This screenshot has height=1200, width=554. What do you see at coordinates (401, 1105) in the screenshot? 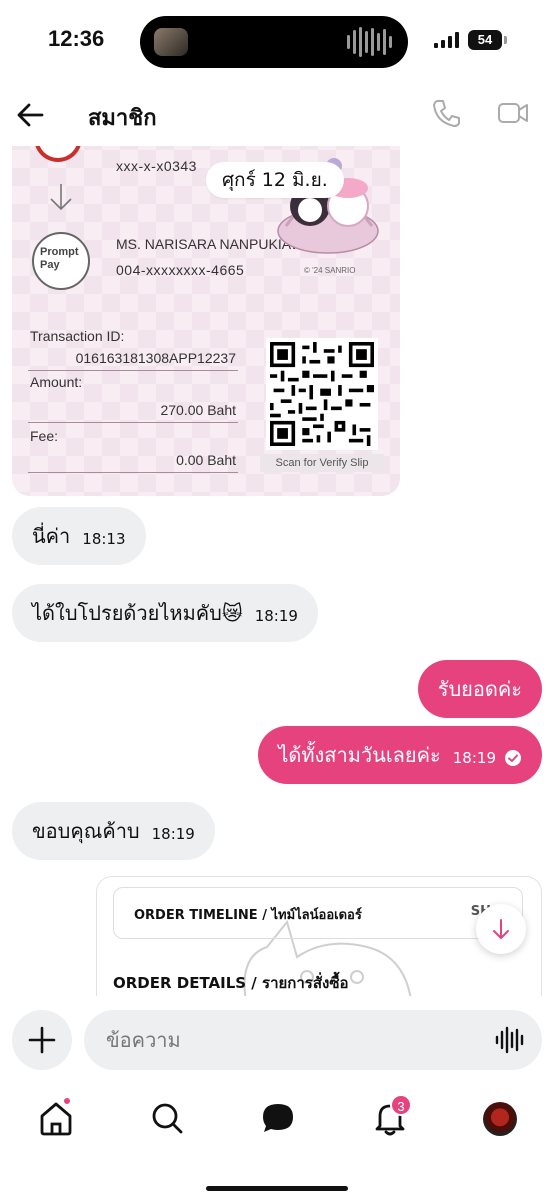
I see `notification-badge: 3` at bounding box center [401, 1105].